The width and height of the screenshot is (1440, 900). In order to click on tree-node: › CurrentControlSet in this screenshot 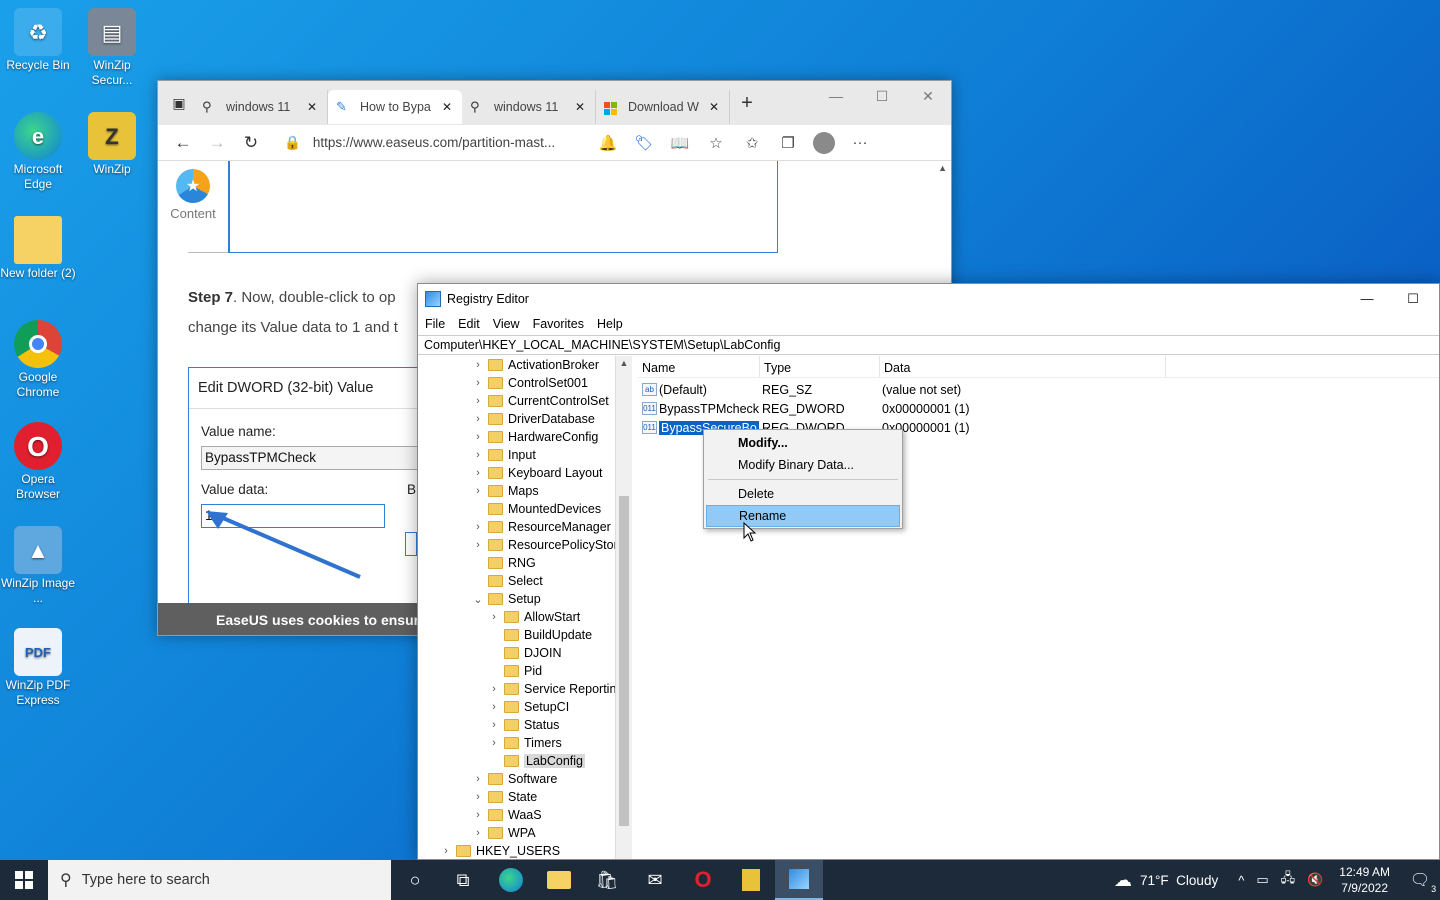, I will do `click(540, 401)`.